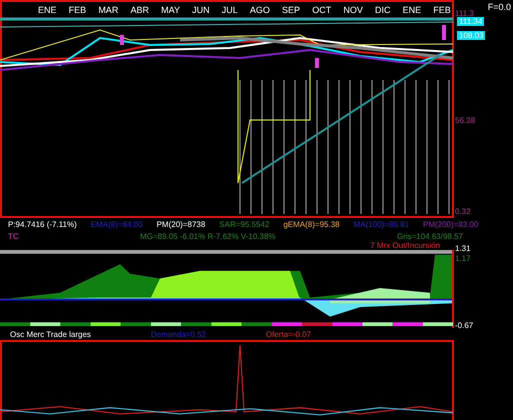  Describe the element at coordinates (13, 236) in the screenshot. I see `indicator-value: TC` at that location.